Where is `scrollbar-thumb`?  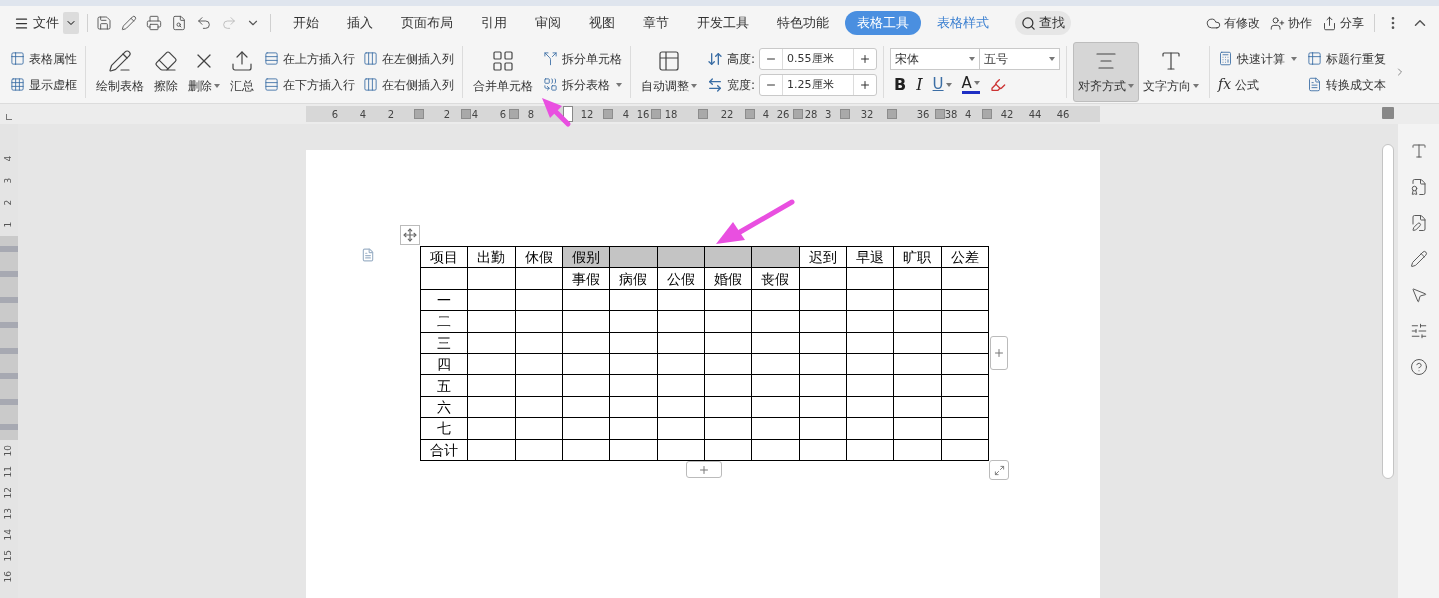
scrollbar-thumb is located at coordinates (1388, 311).